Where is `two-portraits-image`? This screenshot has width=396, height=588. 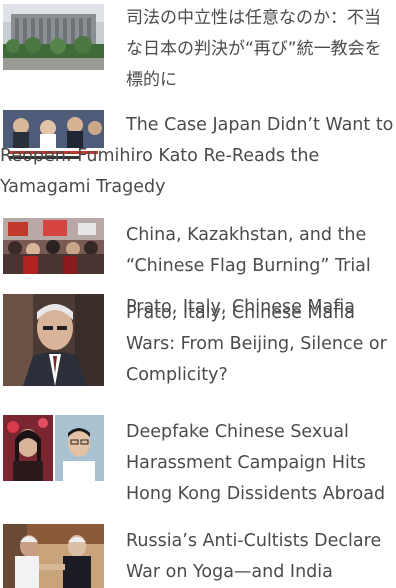 two-portraits-image is located at coordinates (53, 448).